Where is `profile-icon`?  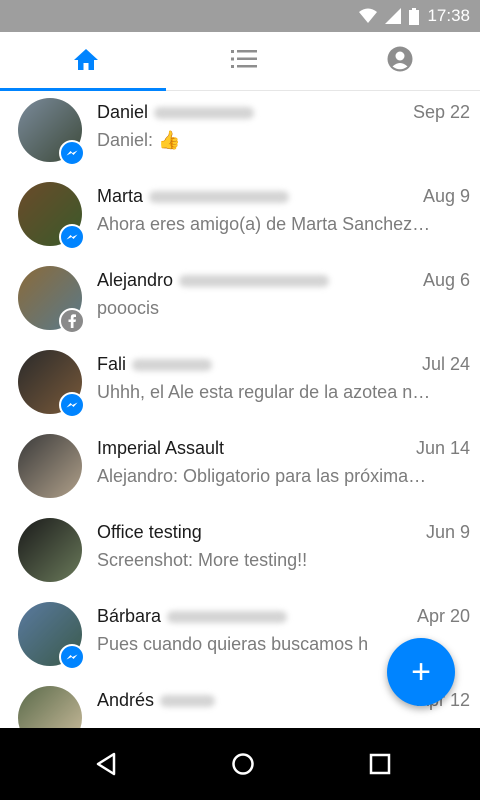
profile-icon is located at coordinates (400, 61).